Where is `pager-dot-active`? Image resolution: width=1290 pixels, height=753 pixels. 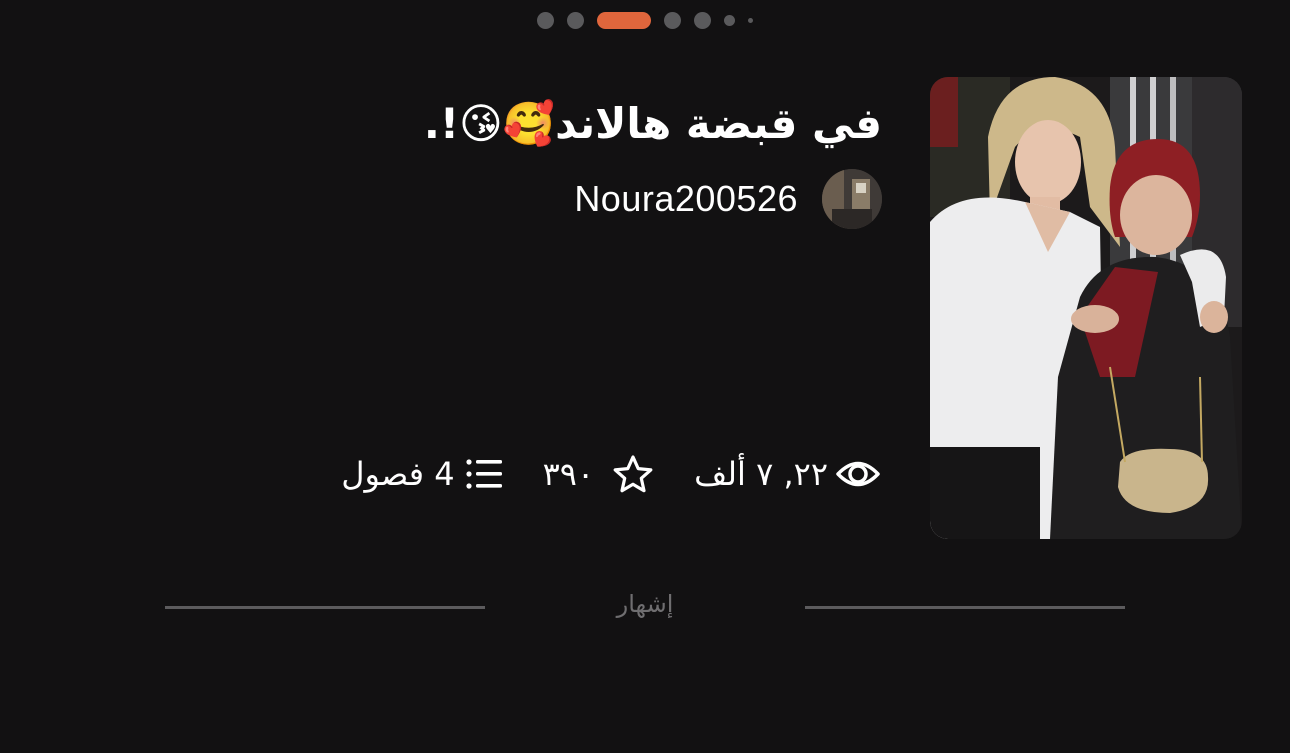 pager-dot-active is located at coordinates (624, 20).